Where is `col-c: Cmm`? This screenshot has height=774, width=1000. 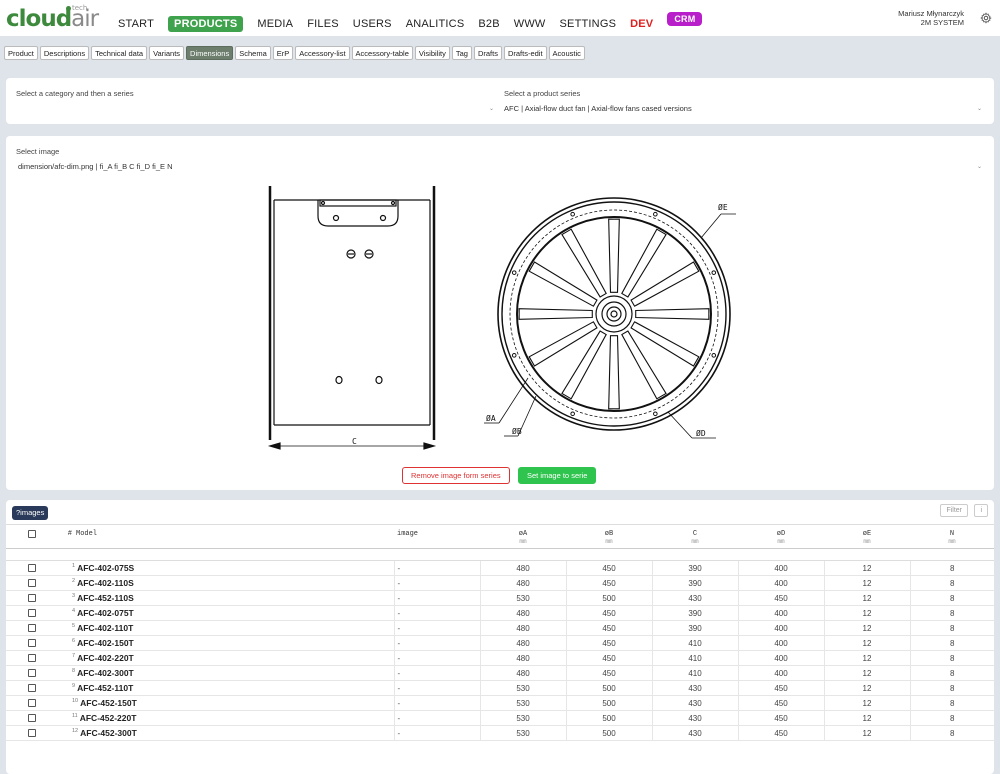
col-c: Cmm is located at coordinates (695, 536).